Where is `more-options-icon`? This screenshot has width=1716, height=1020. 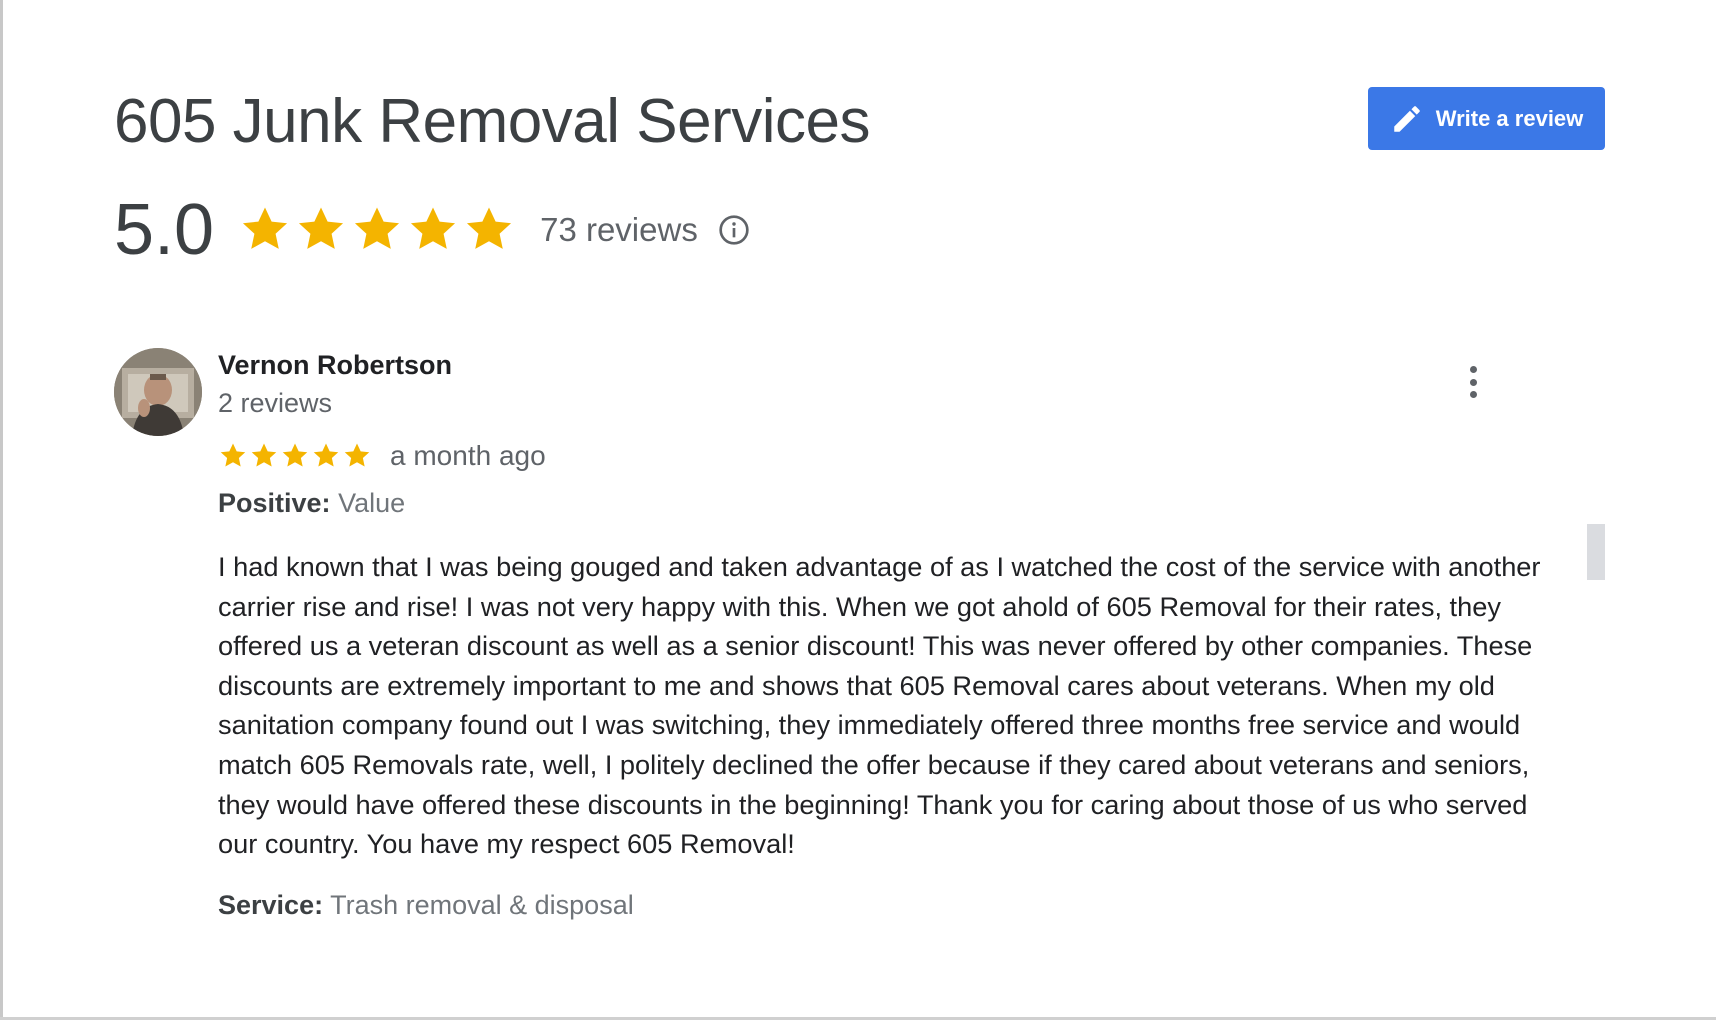 more-options-icon is located at coordinates (1473, 382).